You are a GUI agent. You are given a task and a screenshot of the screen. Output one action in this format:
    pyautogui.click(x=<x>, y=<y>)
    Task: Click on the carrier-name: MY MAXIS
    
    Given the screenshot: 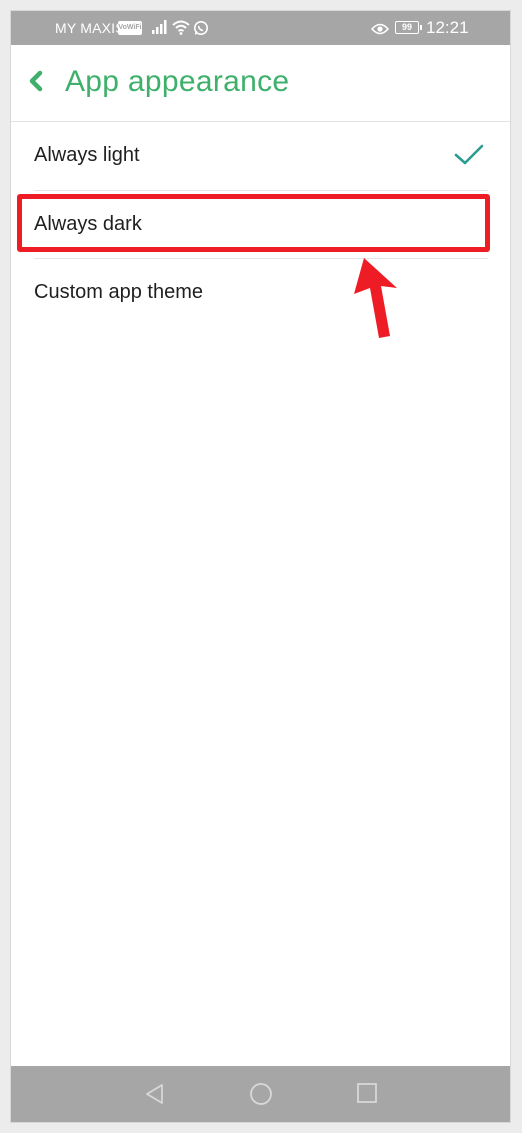 What is the action you would take?
    pyautogui.click(x=90, y=28)
    